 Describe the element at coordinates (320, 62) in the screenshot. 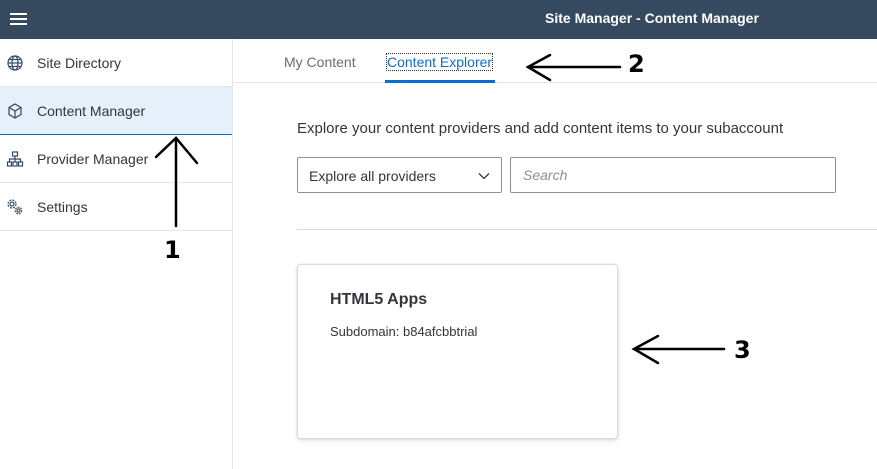

I see `tab-my-content: My Content` at that location.